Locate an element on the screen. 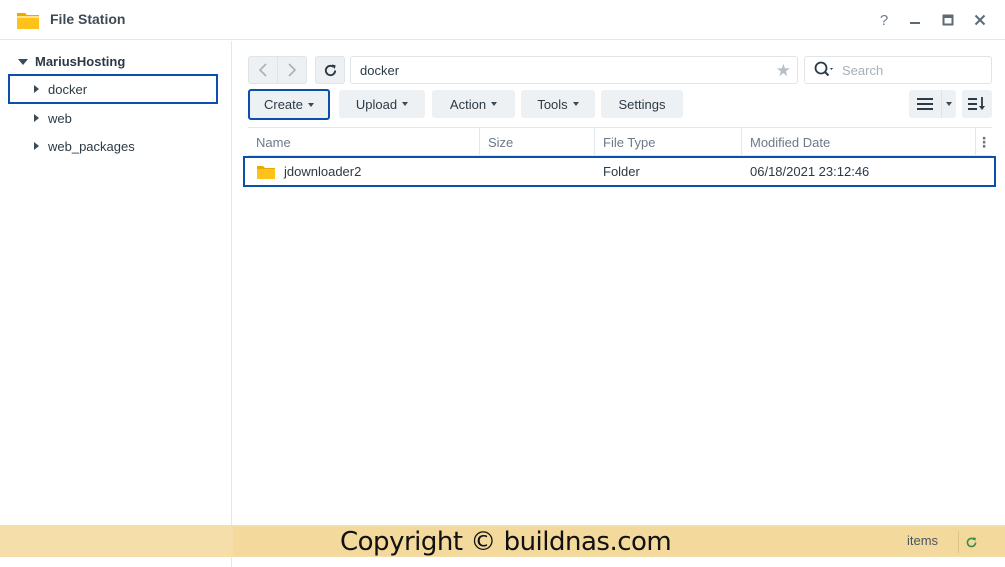 Image resolution: width=1005 pixels, height=567 pixels. sort-button is located at coordinates (977, 104).